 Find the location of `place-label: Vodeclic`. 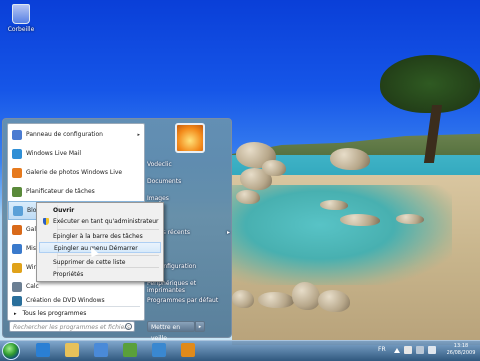

place-label: Vodeclic is located at coordinates (159, 164).